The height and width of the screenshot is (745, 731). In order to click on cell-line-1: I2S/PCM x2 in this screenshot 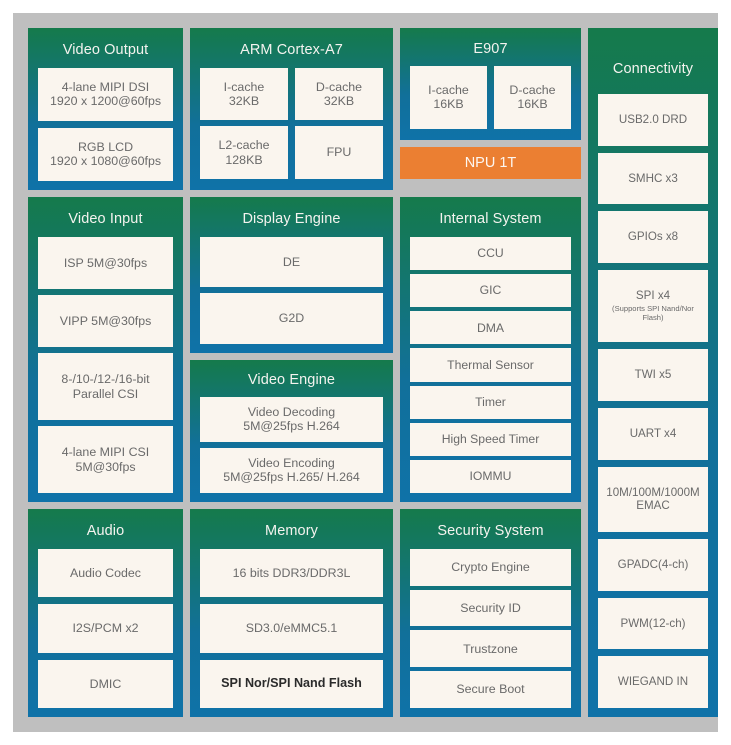, I will do `click(105, 628)`.